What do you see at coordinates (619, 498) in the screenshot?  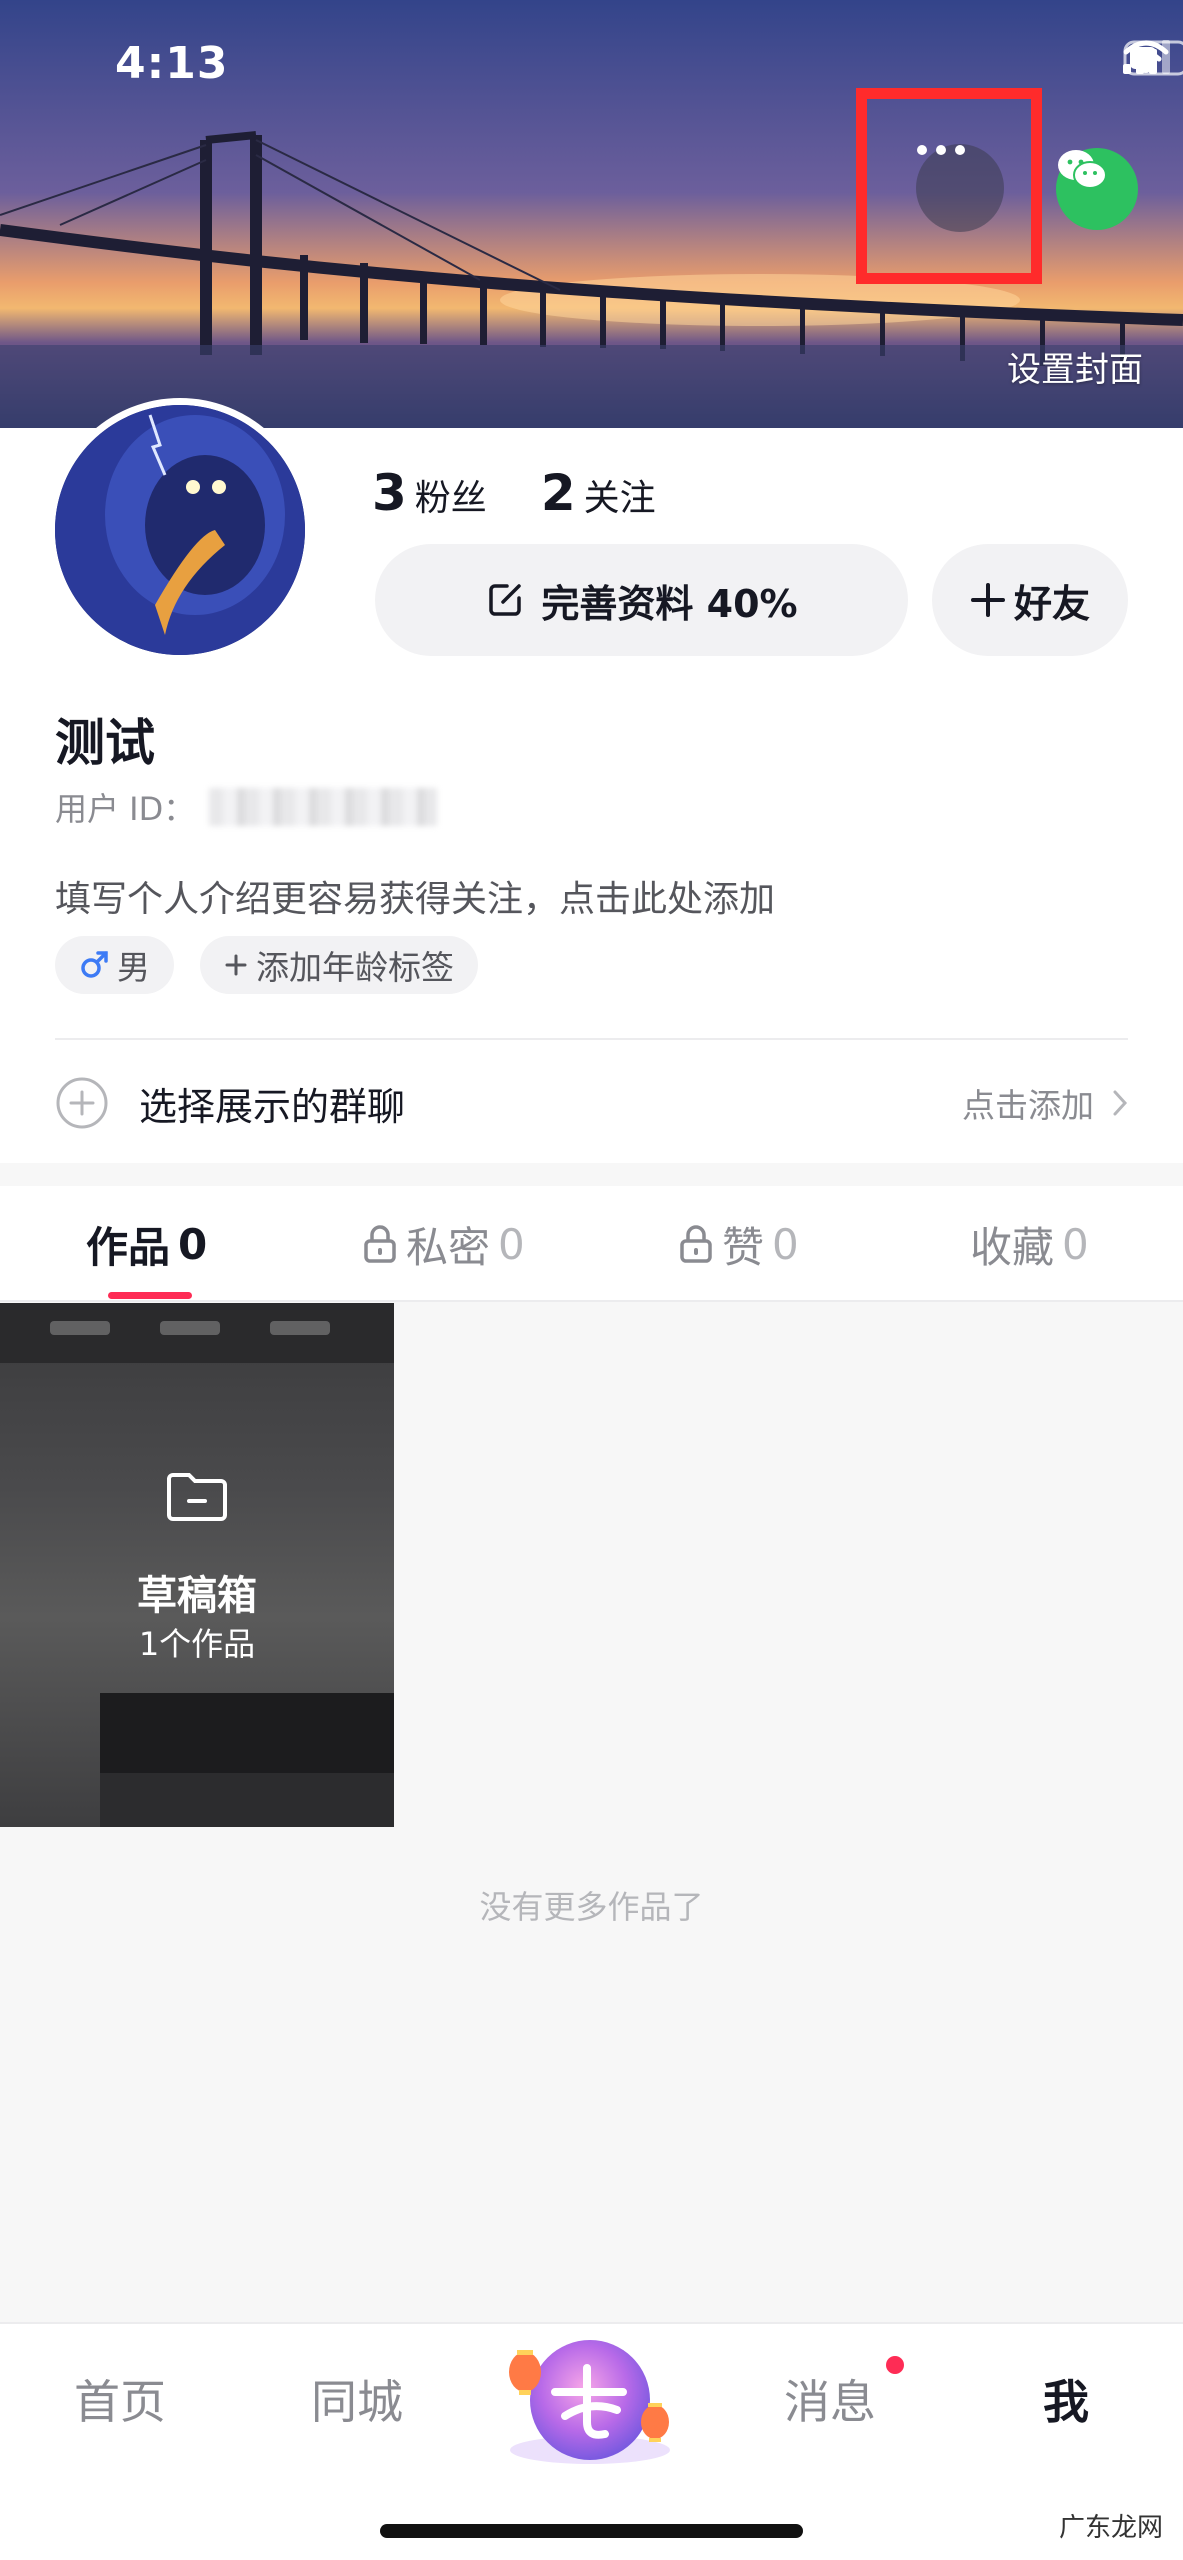 I see `following-label: 关注` at bounding box center [619, 498].